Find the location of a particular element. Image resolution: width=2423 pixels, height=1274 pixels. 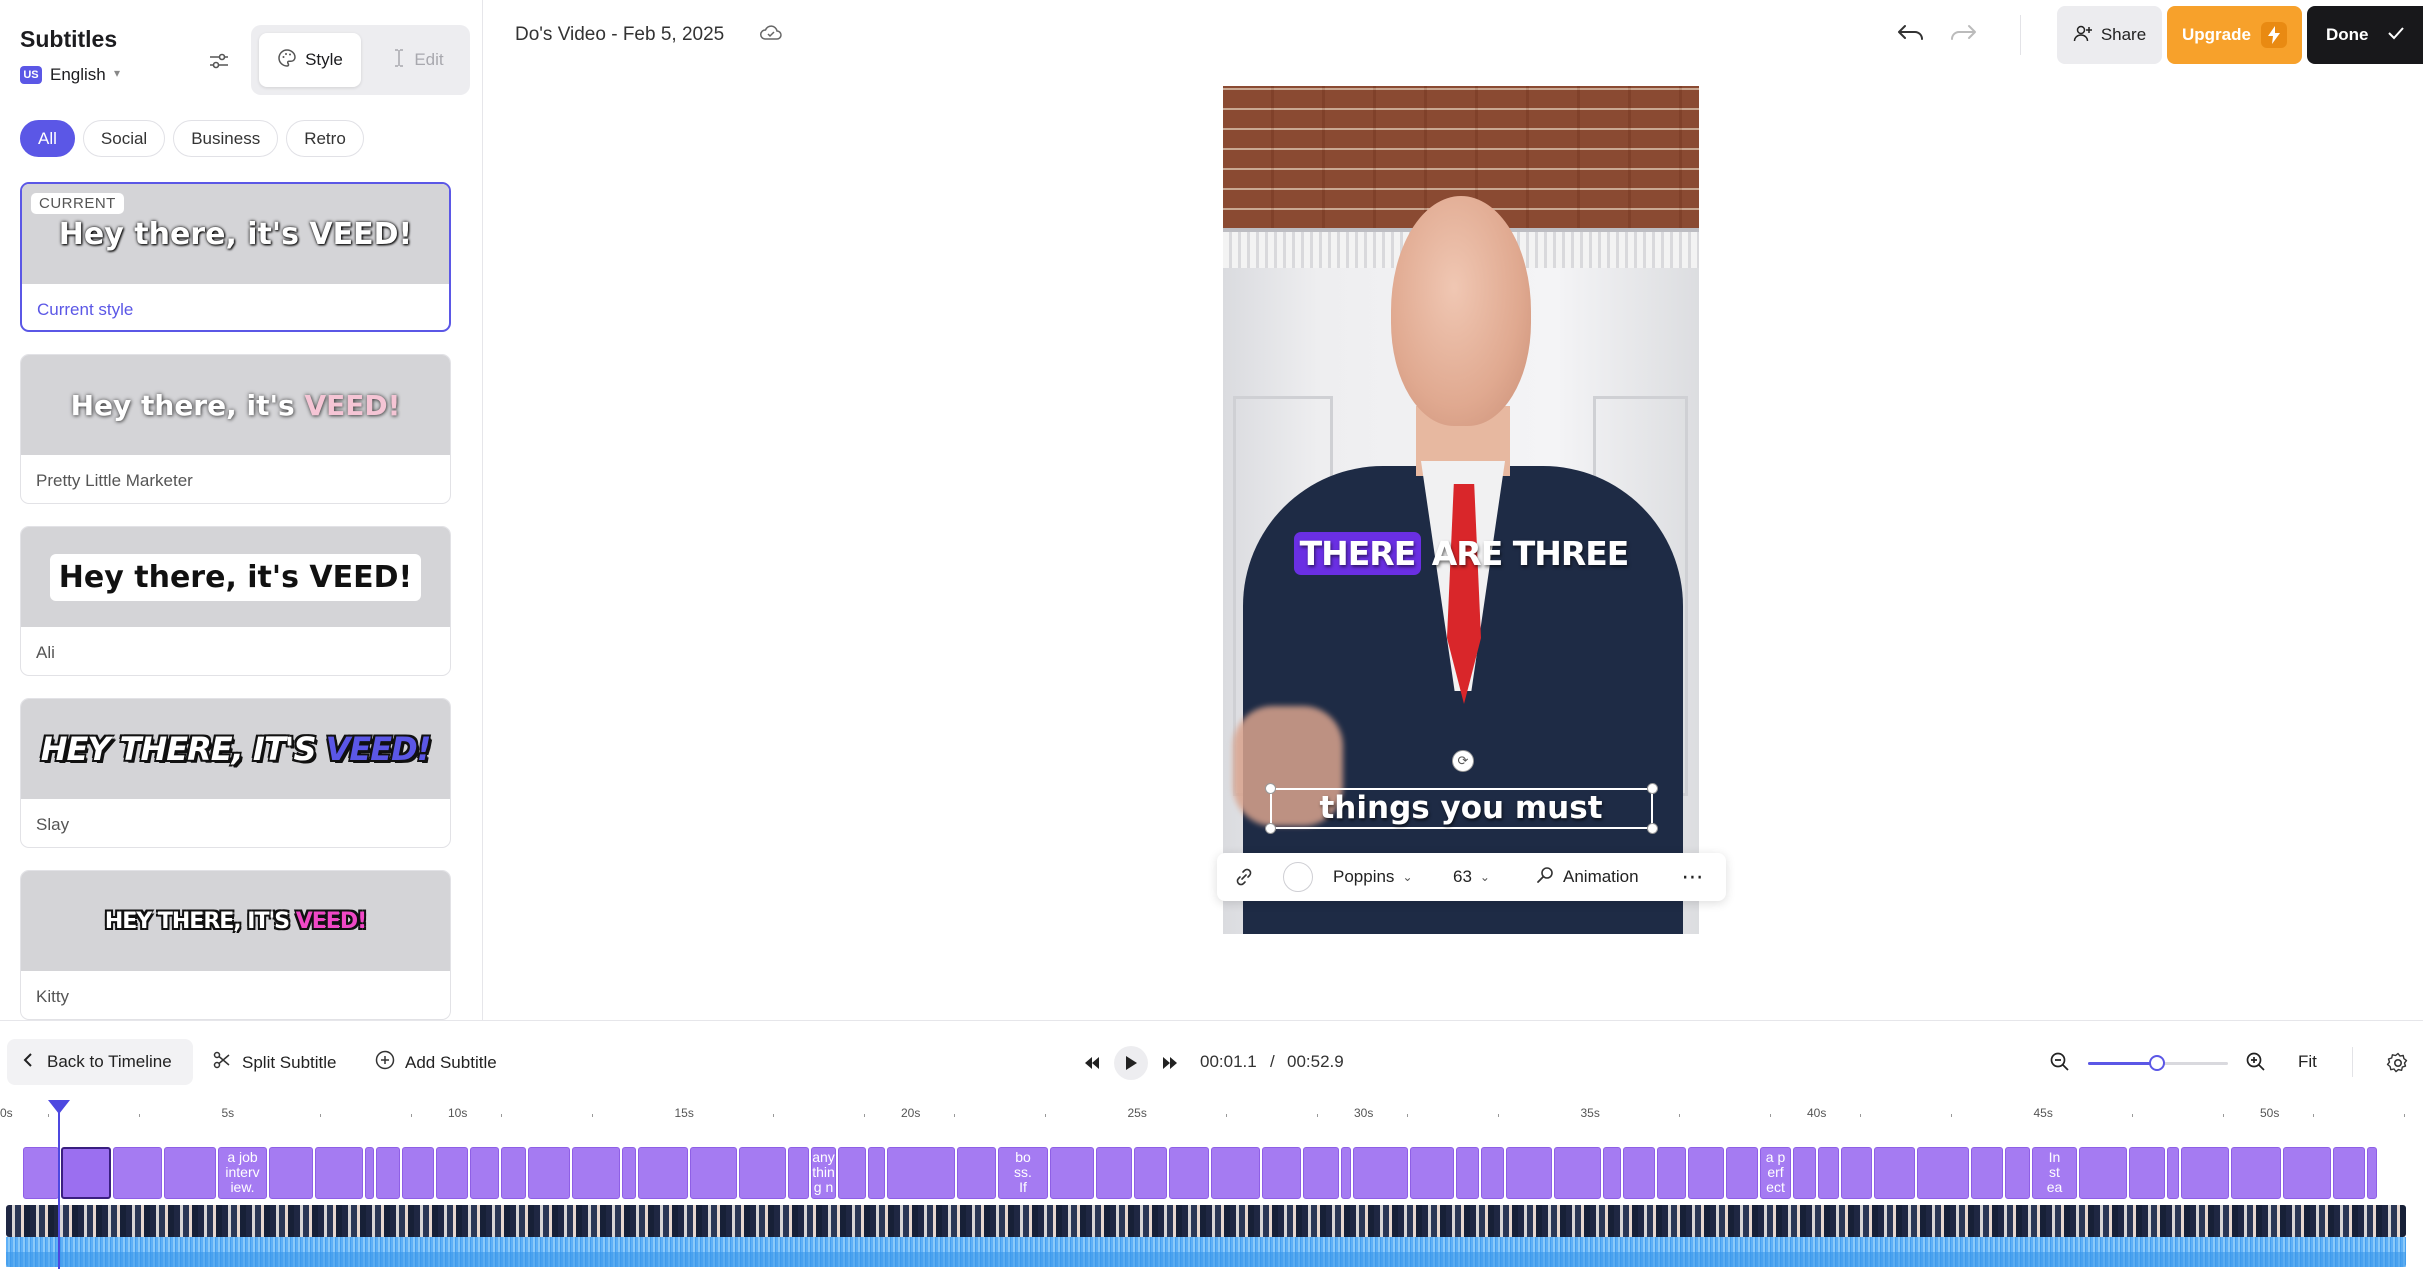

zoom-out-icon is located at coordinates (2060, 1064).